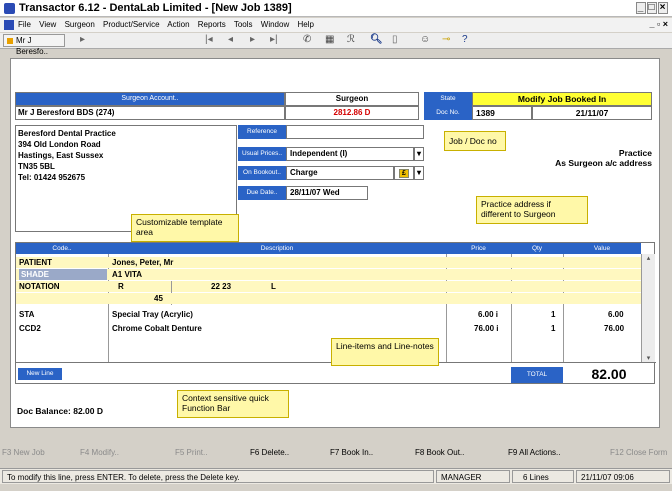  I want to click on on-booking-select: Charge, so click(340, 173).